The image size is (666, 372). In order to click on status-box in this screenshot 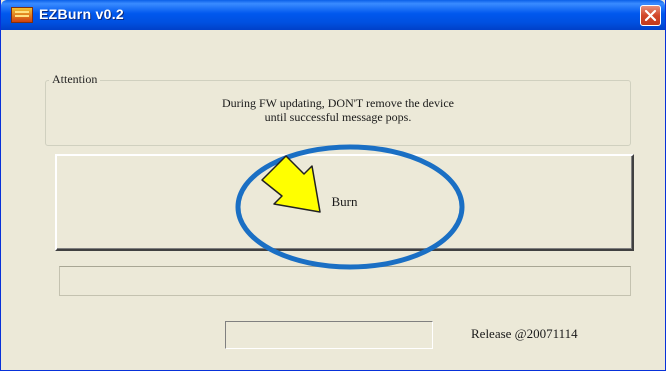, I will do `click(329, 335)`.